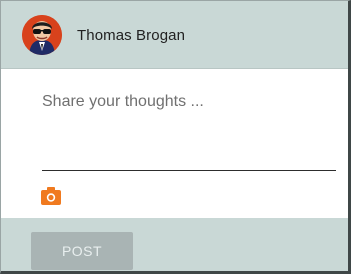  I want to click on user-name: Thomas Brogan, so click(131, 35).